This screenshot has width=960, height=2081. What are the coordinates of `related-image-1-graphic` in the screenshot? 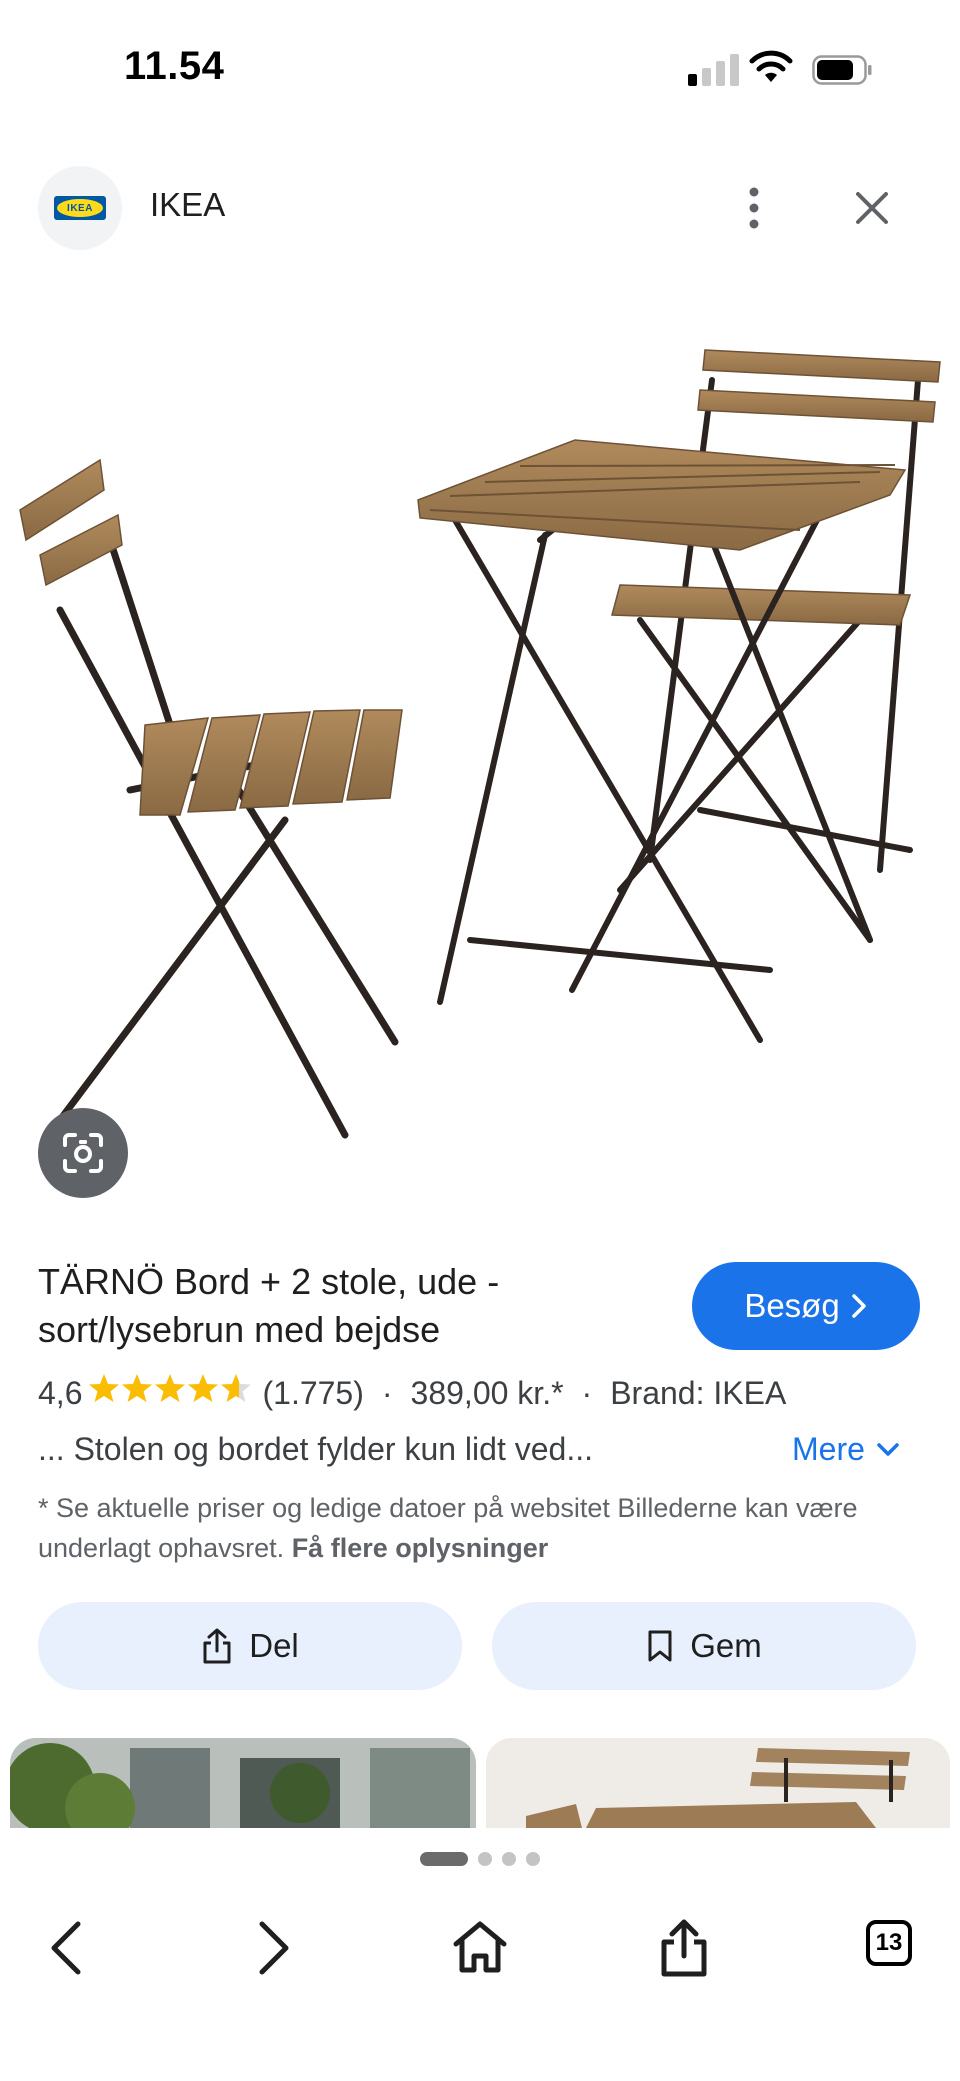 It's located at (243, 1783).